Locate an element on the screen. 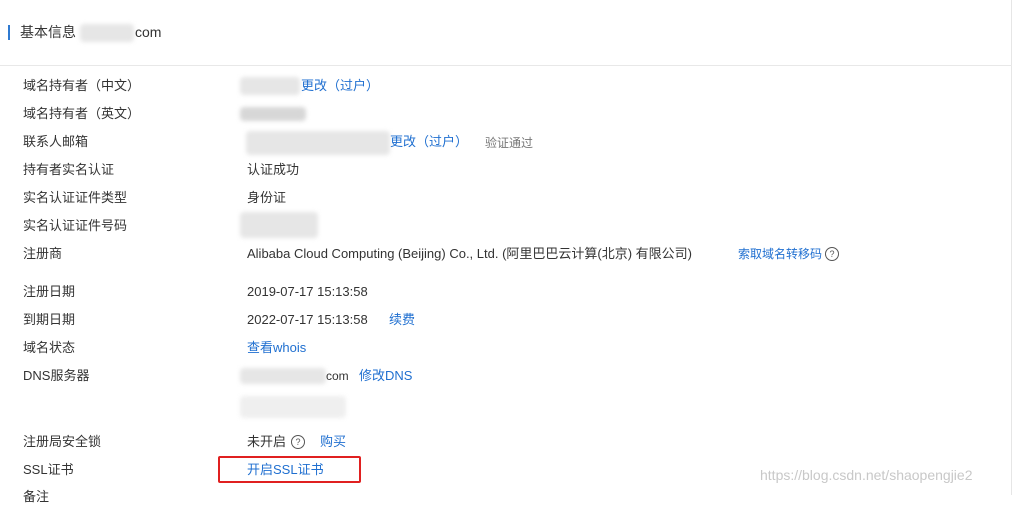 The height and width of the screenshot is (505, 1013). registry-lock-value: 未开启 is located at coordinates (267, 441).